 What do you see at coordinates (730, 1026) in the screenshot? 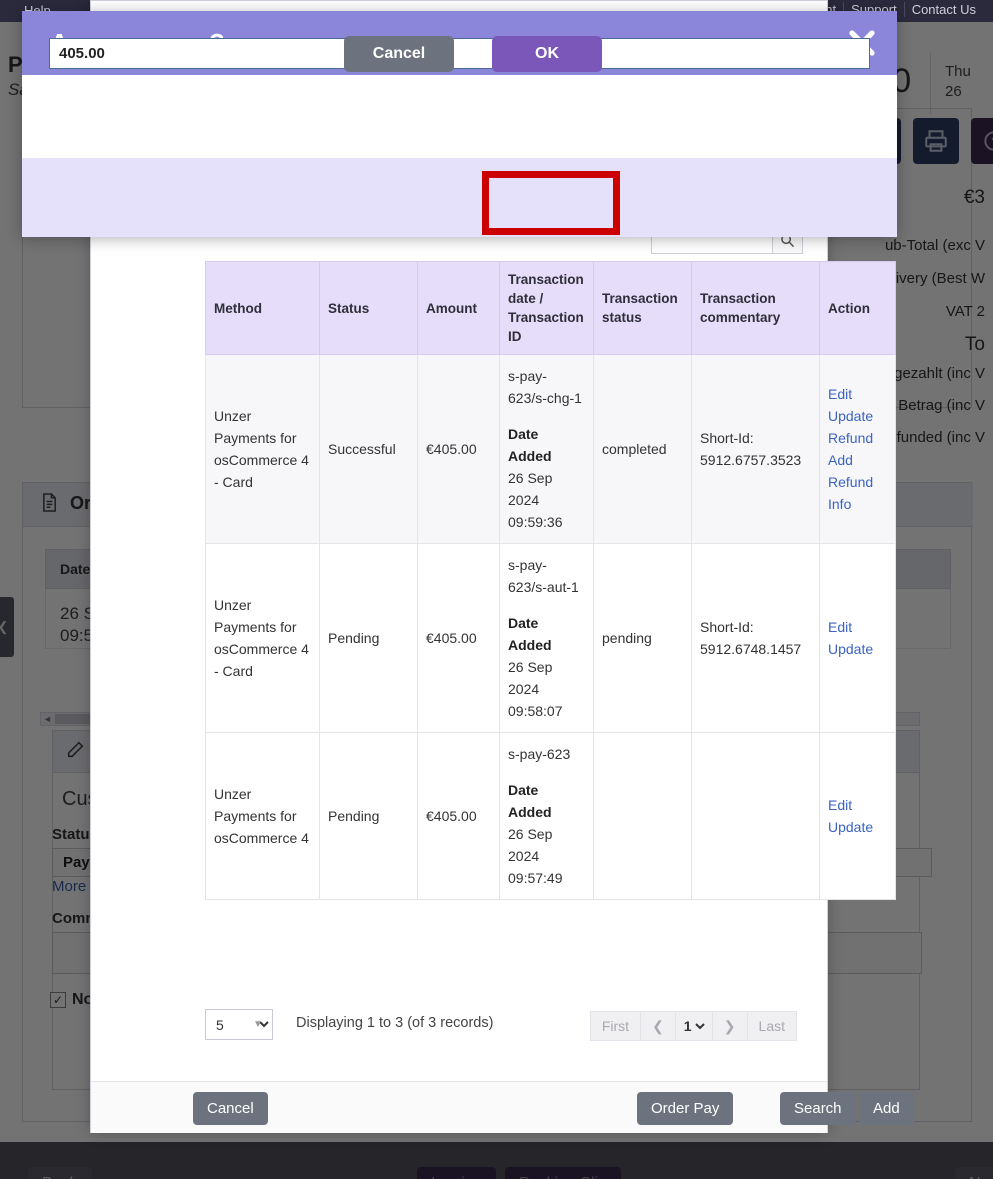
I see `pagination-next-button: ❯` at bounding box center [730, 1026].